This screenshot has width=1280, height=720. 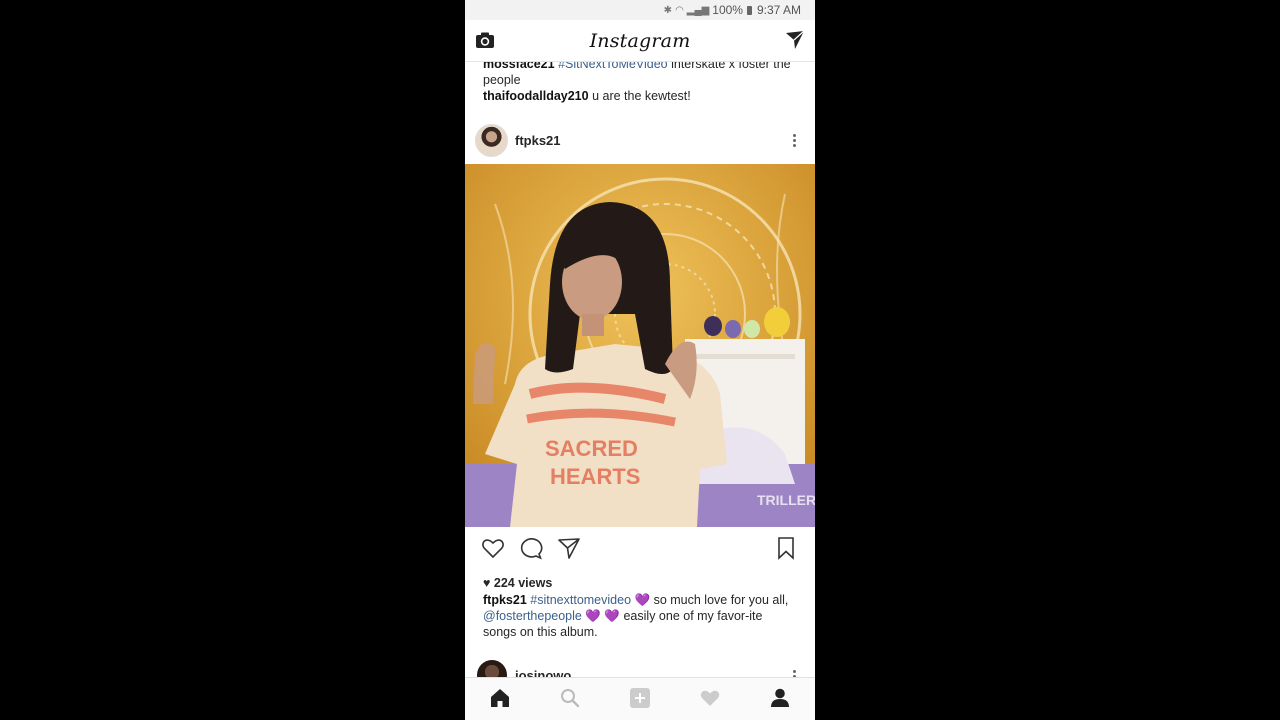 I want to click on caption-hashtag: #sitnexttomevideo, so click(x=580, y=600).